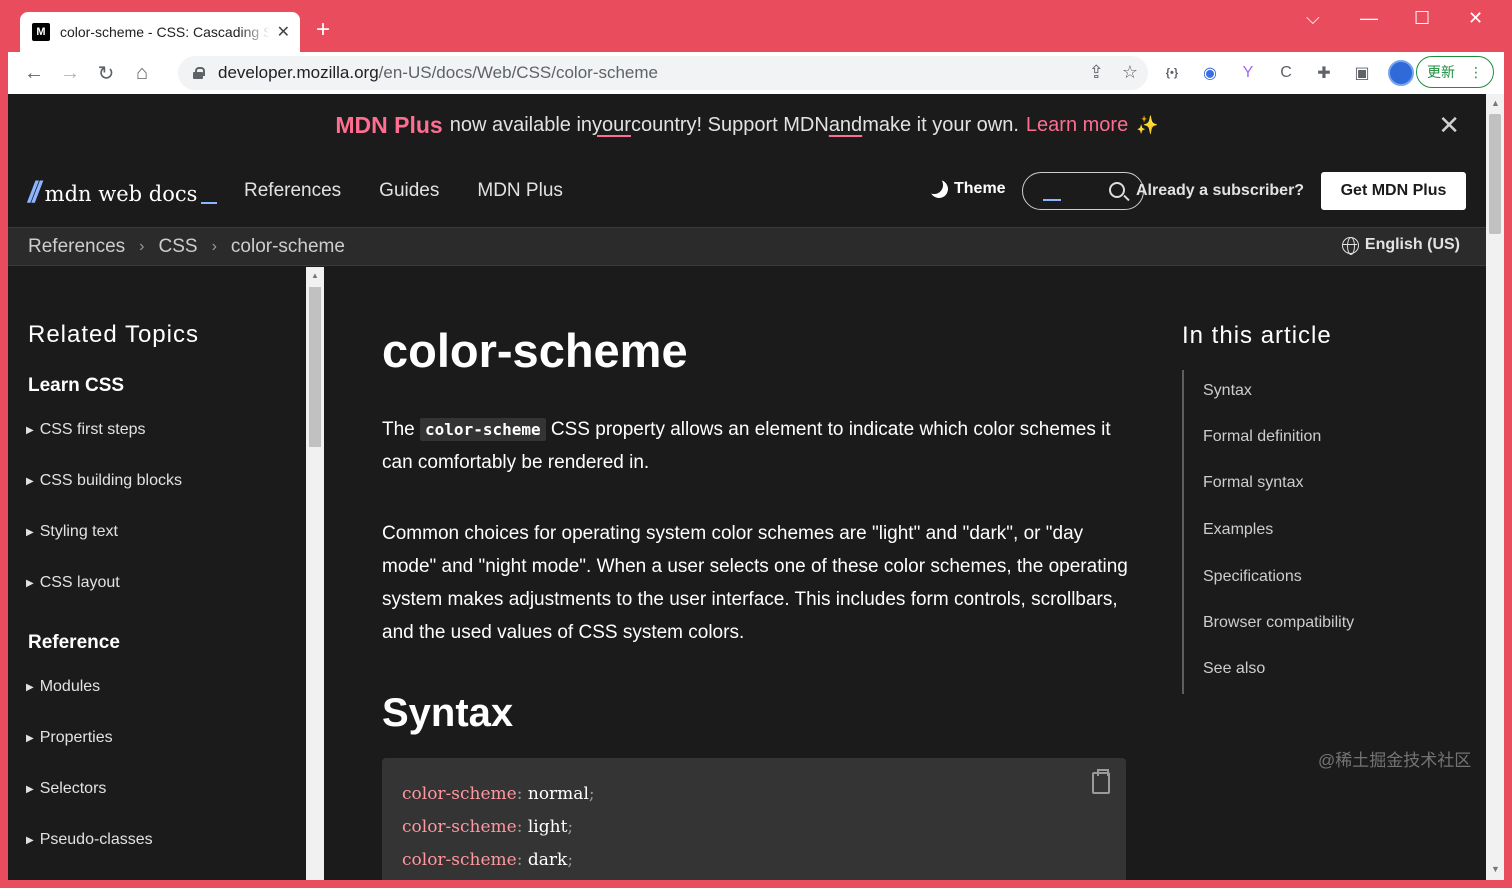 Image resolution: width=1512 pixels, height=888 pixels. What do you see at coordinates (1350, 245) in the screenshot?
I see `globe-icon` at bounding box center [1350, 245].